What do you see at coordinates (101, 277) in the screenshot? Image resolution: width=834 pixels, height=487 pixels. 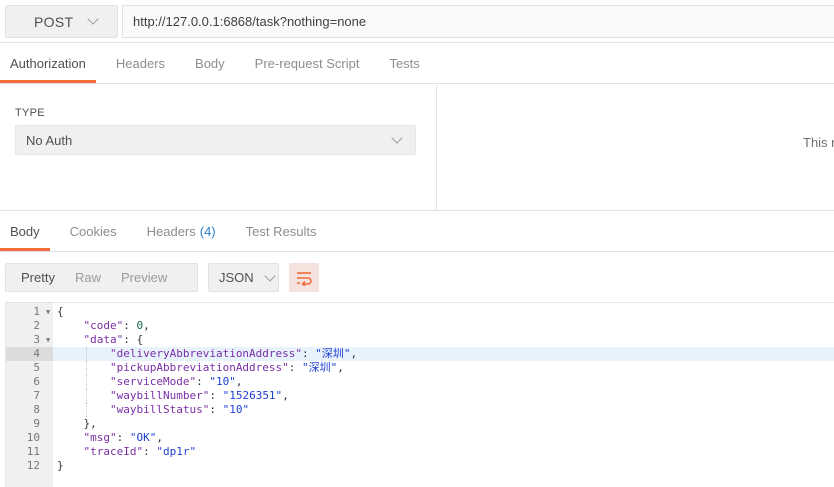 I see `view-mode-toggle: Pretty Raw Preview` at bounding box center [101, 277].